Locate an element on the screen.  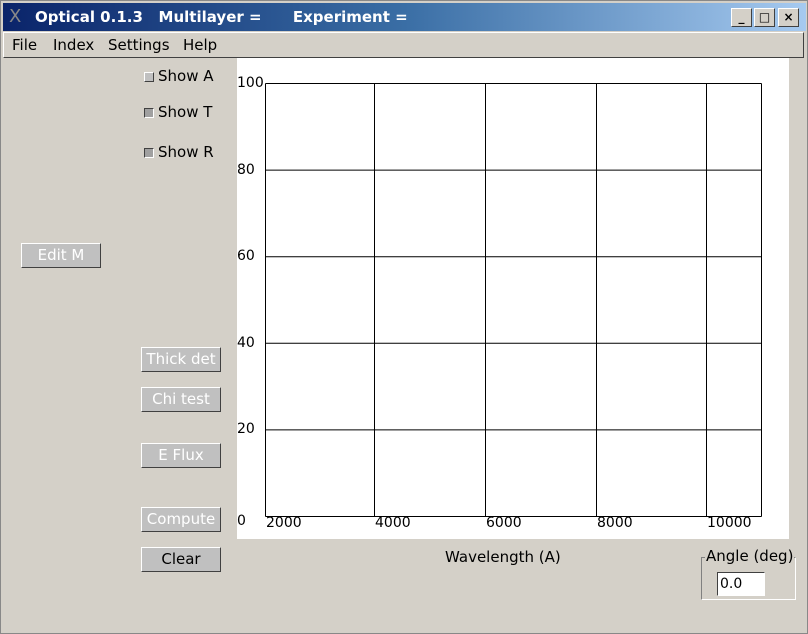
angle-label: Angle (deg) is located at coordinates (750, 556).